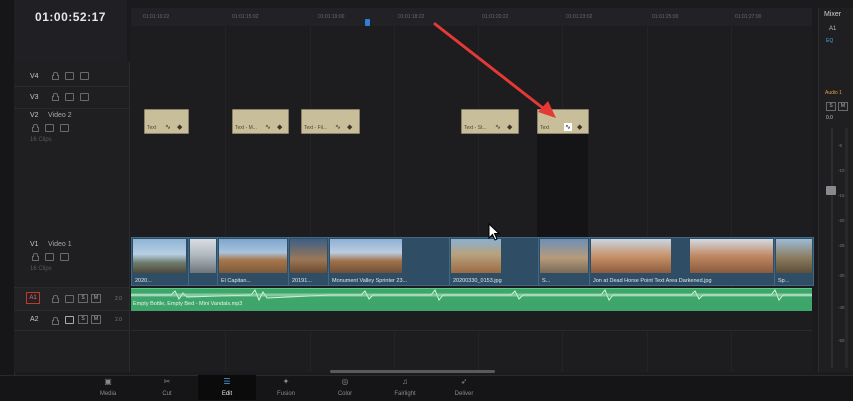 The height and width of the screenshot is (401, 853). What do you see at coordinates (494, 232) in the screenshot?
I see `mouse-cursor-icon` at bounding box center [494, 232].